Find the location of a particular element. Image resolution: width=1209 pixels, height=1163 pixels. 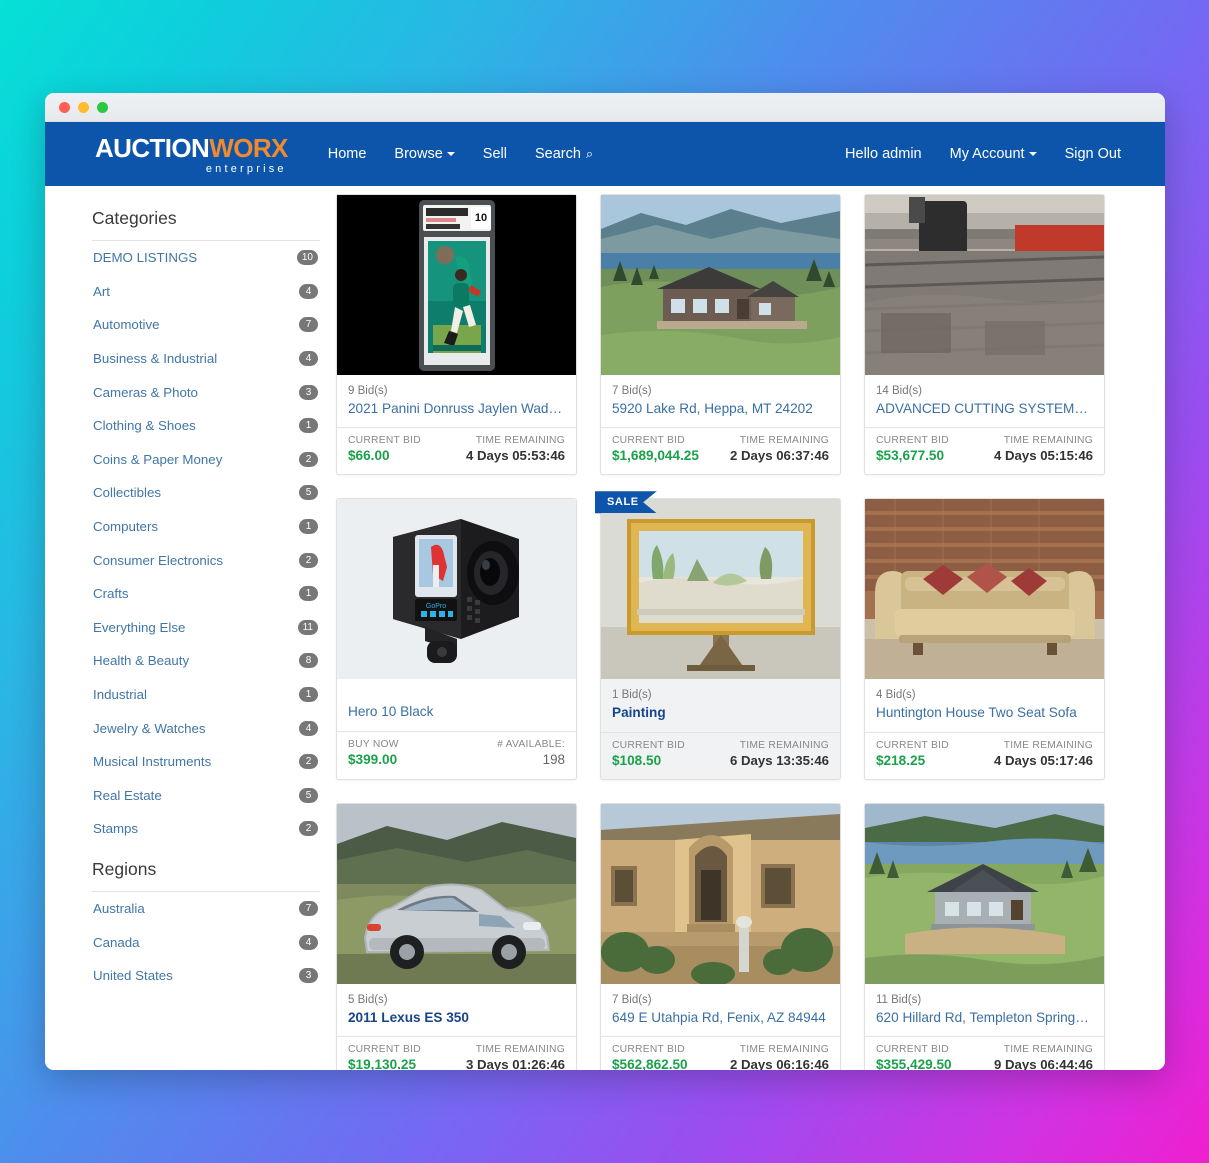

category-item-collectibles: Collectibles 5 is located at coordinates (206, 493).